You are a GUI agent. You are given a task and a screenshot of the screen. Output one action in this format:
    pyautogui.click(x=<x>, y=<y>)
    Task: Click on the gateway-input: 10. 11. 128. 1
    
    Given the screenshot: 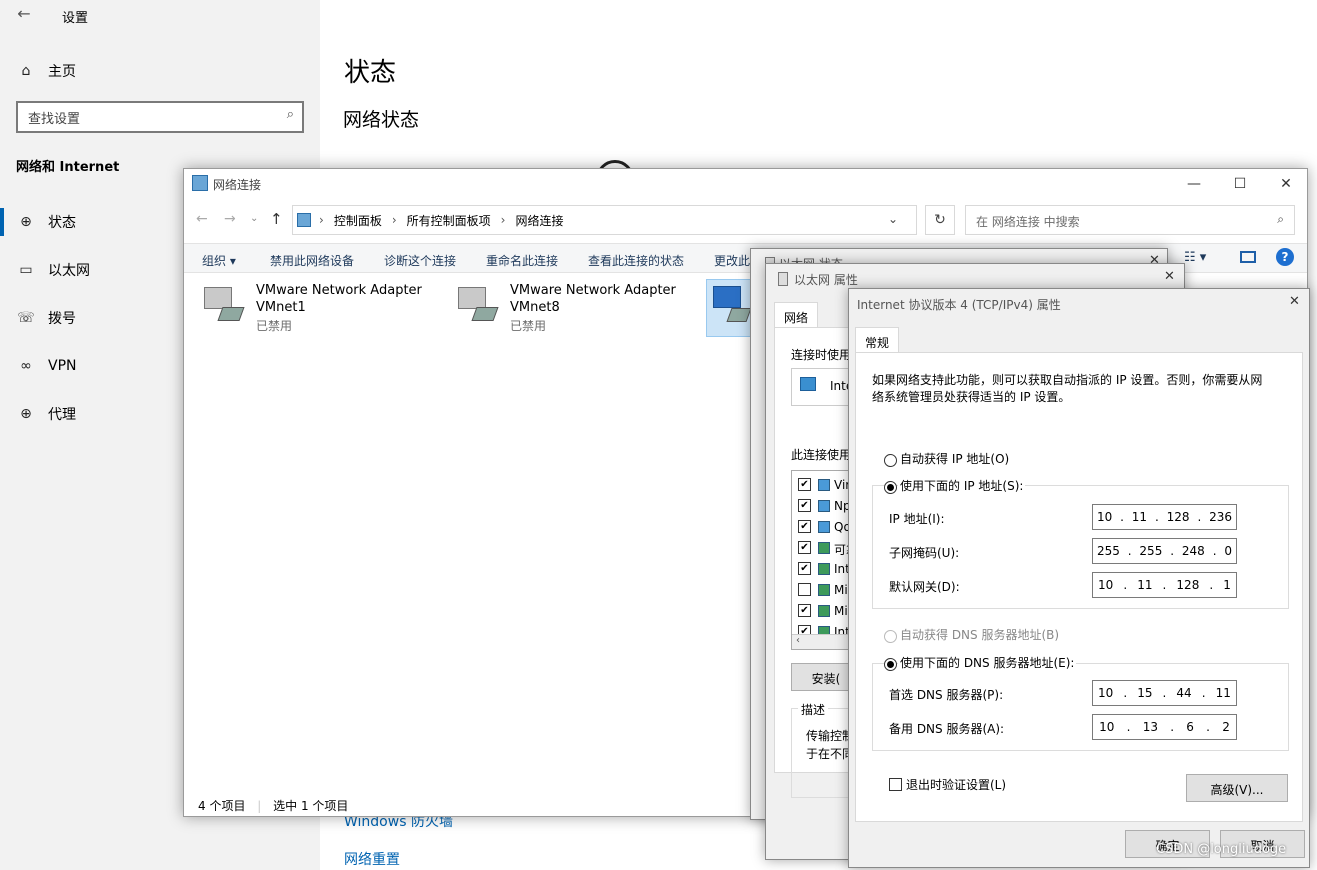 What is the action you would take?
    pyautogui.click(x=1164, y=585)
    